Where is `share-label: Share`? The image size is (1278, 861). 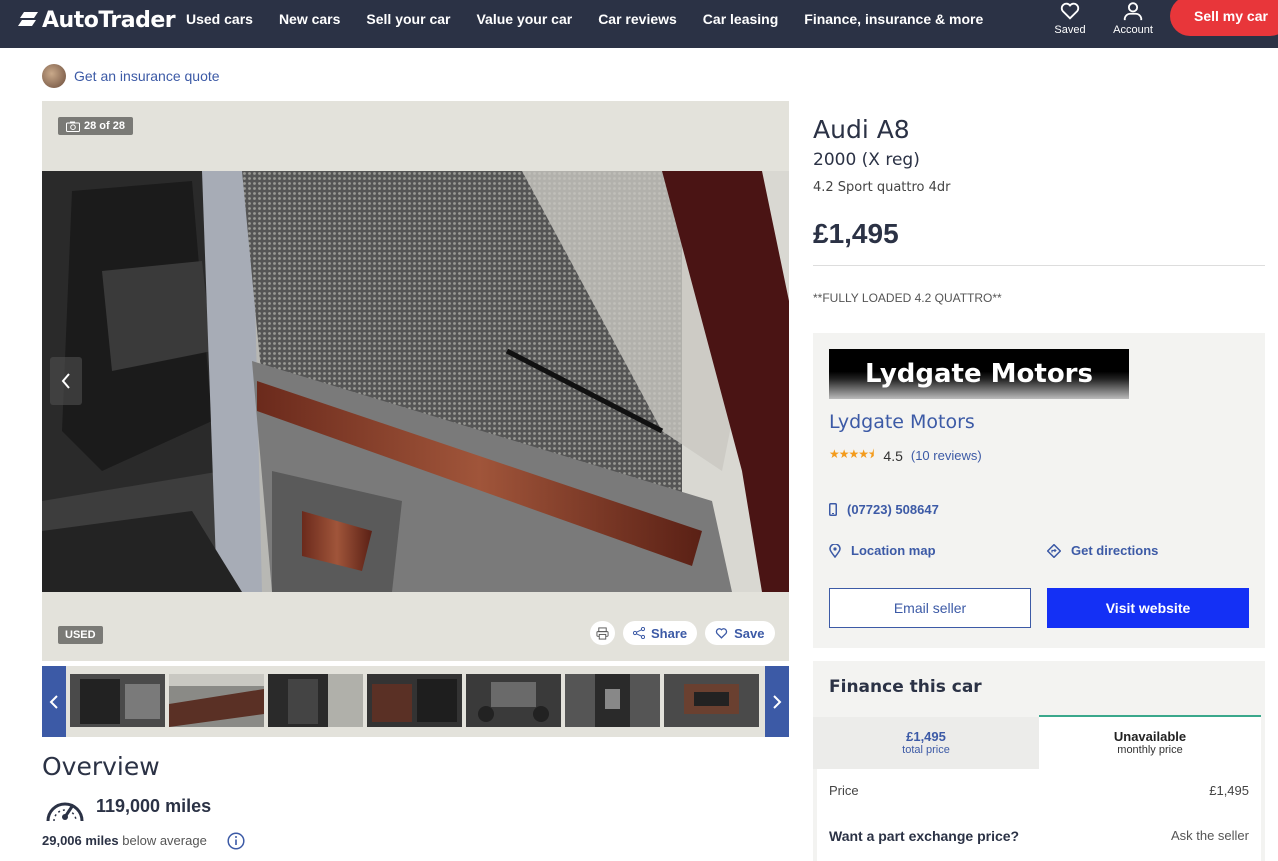
share-label: Share is located at coordinates (669, 633).